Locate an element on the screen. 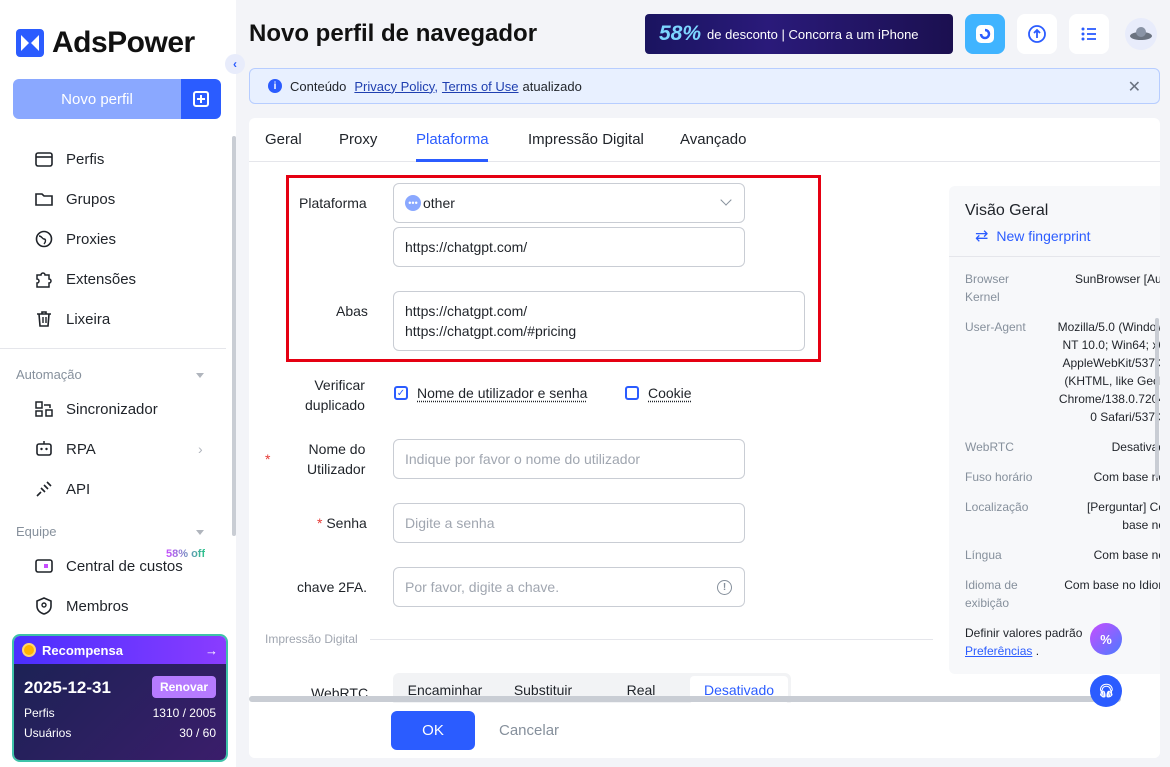 The height and width of the screenshot is (767, 1170). browser-logo-icon is located at coordinates (985, 34).